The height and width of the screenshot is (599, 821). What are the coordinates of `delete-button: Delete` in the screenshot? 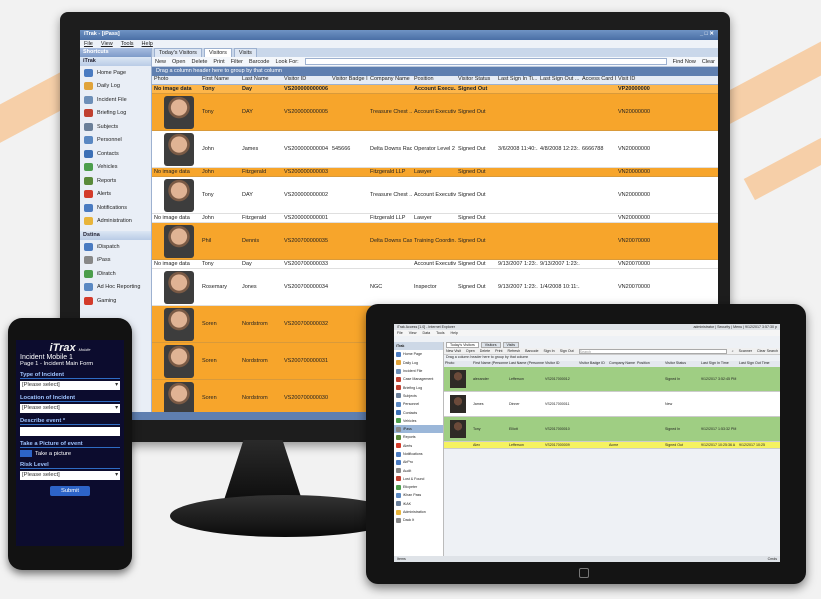 It's located at (199, 62).